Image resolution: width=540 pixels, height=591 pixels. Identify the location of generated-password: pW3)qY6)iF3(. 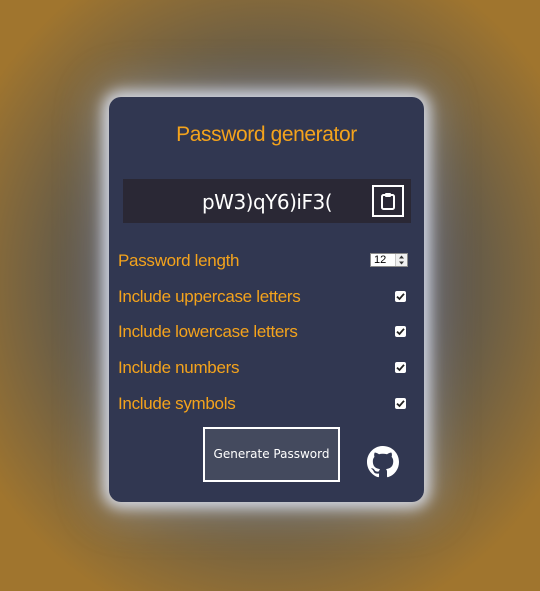
(267, 202).